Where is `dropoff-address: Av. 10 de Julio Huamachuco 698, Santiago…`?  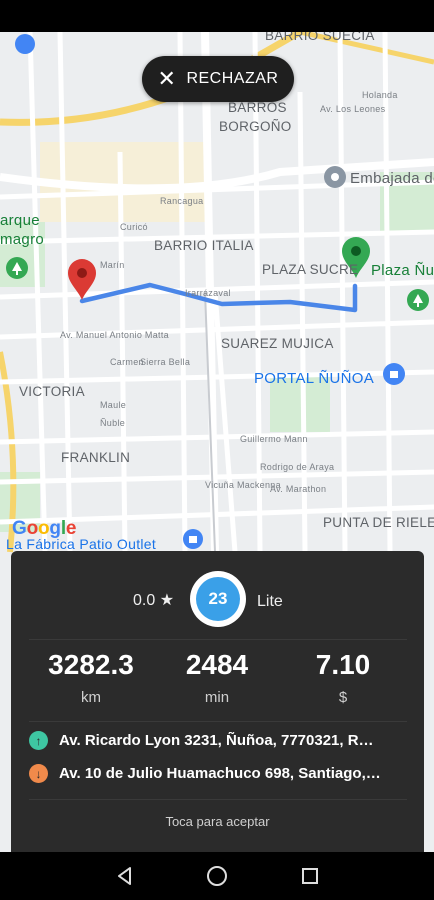 dropoff-address: Av. 10 de Julio Huamachuco 698, Santiago… is located at coordinates (220, 773).